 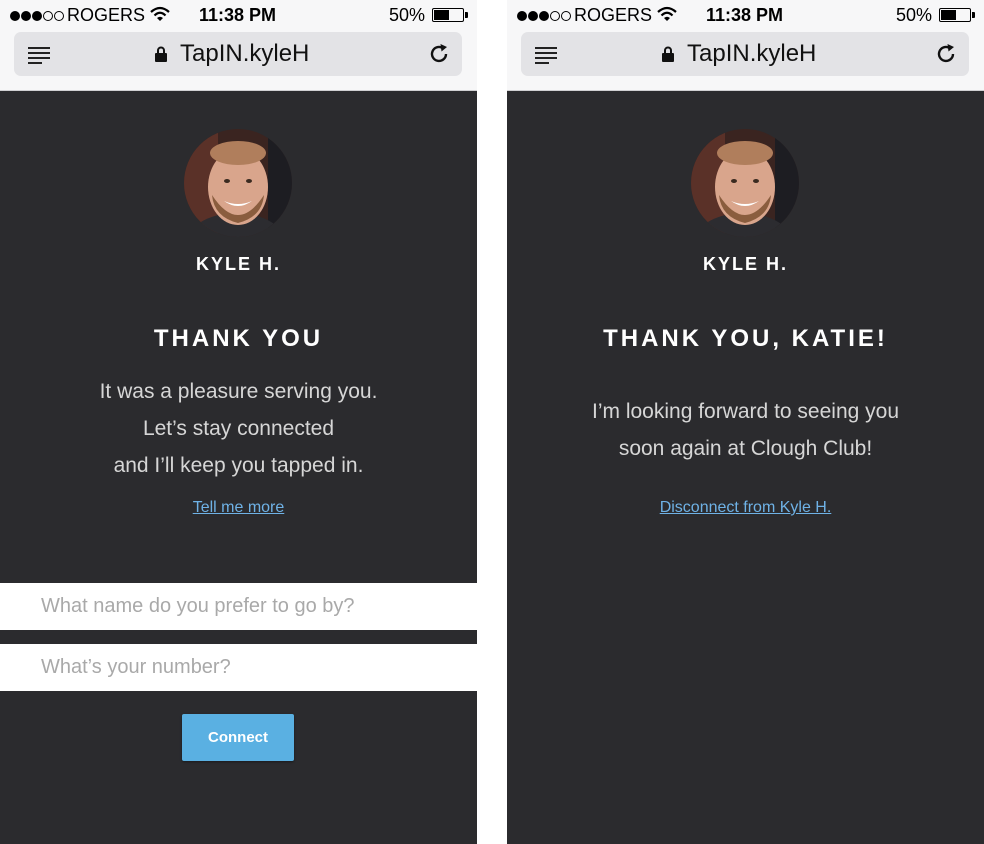 What do you see at coordinates (238, 737) in the screenshot?
I see `connect-button: Connect` at bounding box center [238, 737].